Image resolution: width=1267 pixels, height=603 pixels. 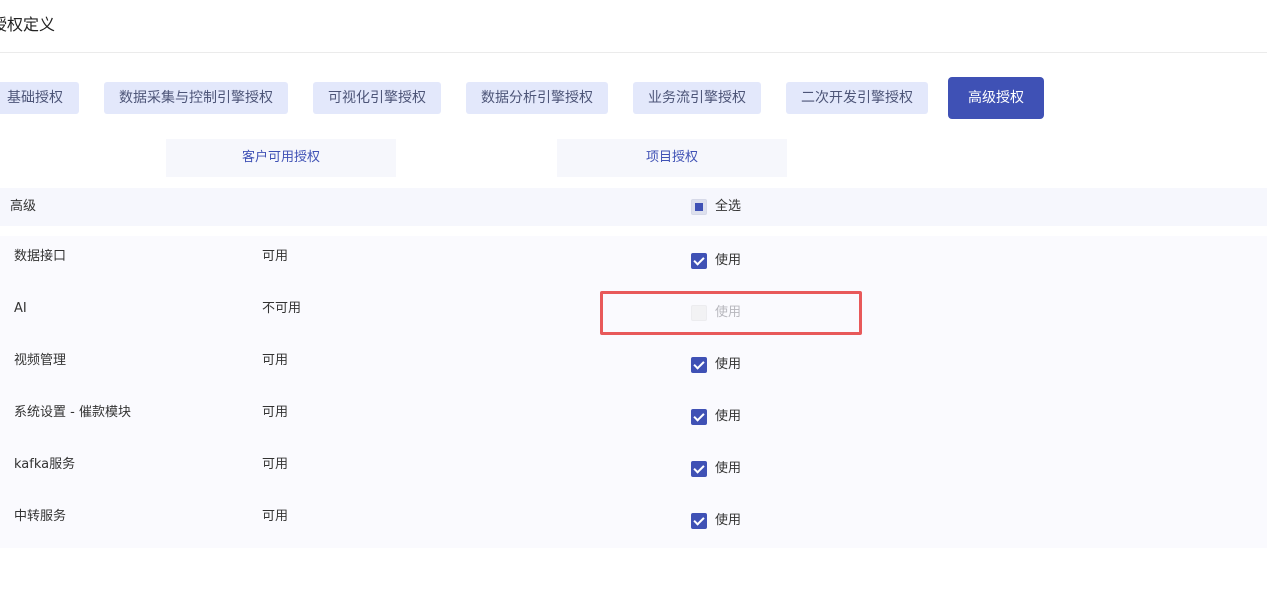 I want to click on table-row: 视频管理 可用 使用, so click(x=633, y=366).